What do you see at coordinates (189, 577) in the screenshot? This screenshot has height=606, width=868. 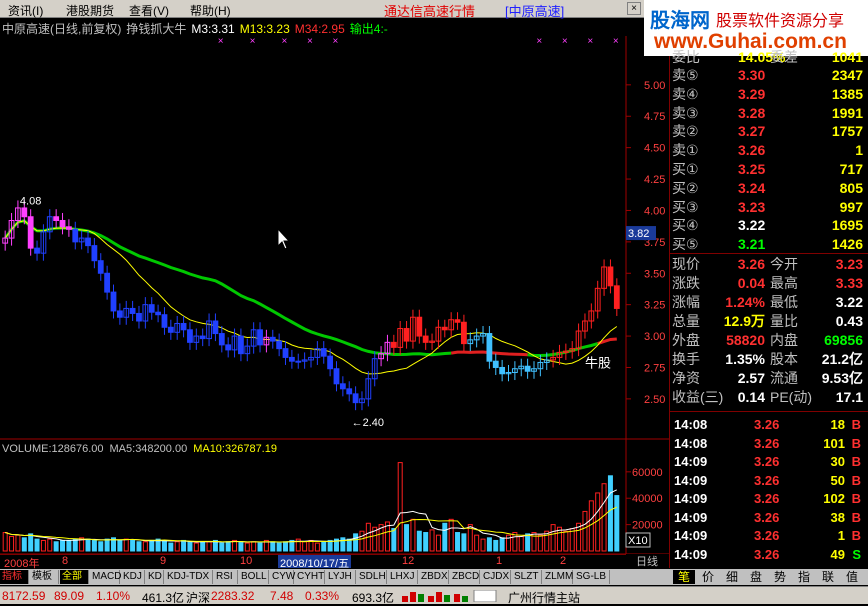 I see `tab-kdj-tdx: KDJ-TDX` at bounding box center [189, 577].